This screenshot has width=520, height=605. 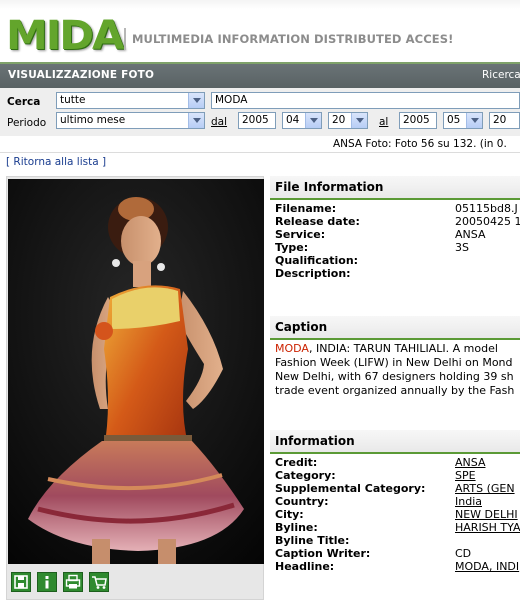 What do you see at coordinates (312, 540) in the screenshot?
I see `byline-title-label: Byline Title:` at bounding box center [312, 540].